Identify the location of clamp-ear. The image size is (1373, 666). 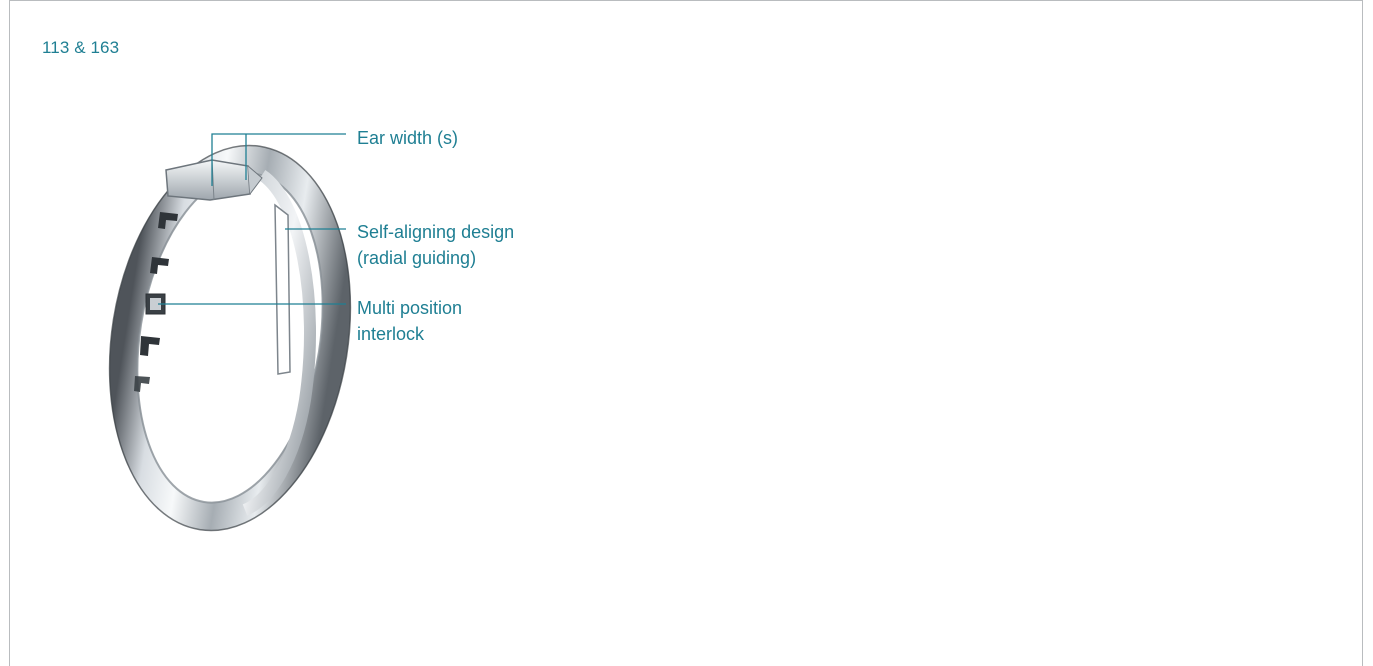
(214, 180).